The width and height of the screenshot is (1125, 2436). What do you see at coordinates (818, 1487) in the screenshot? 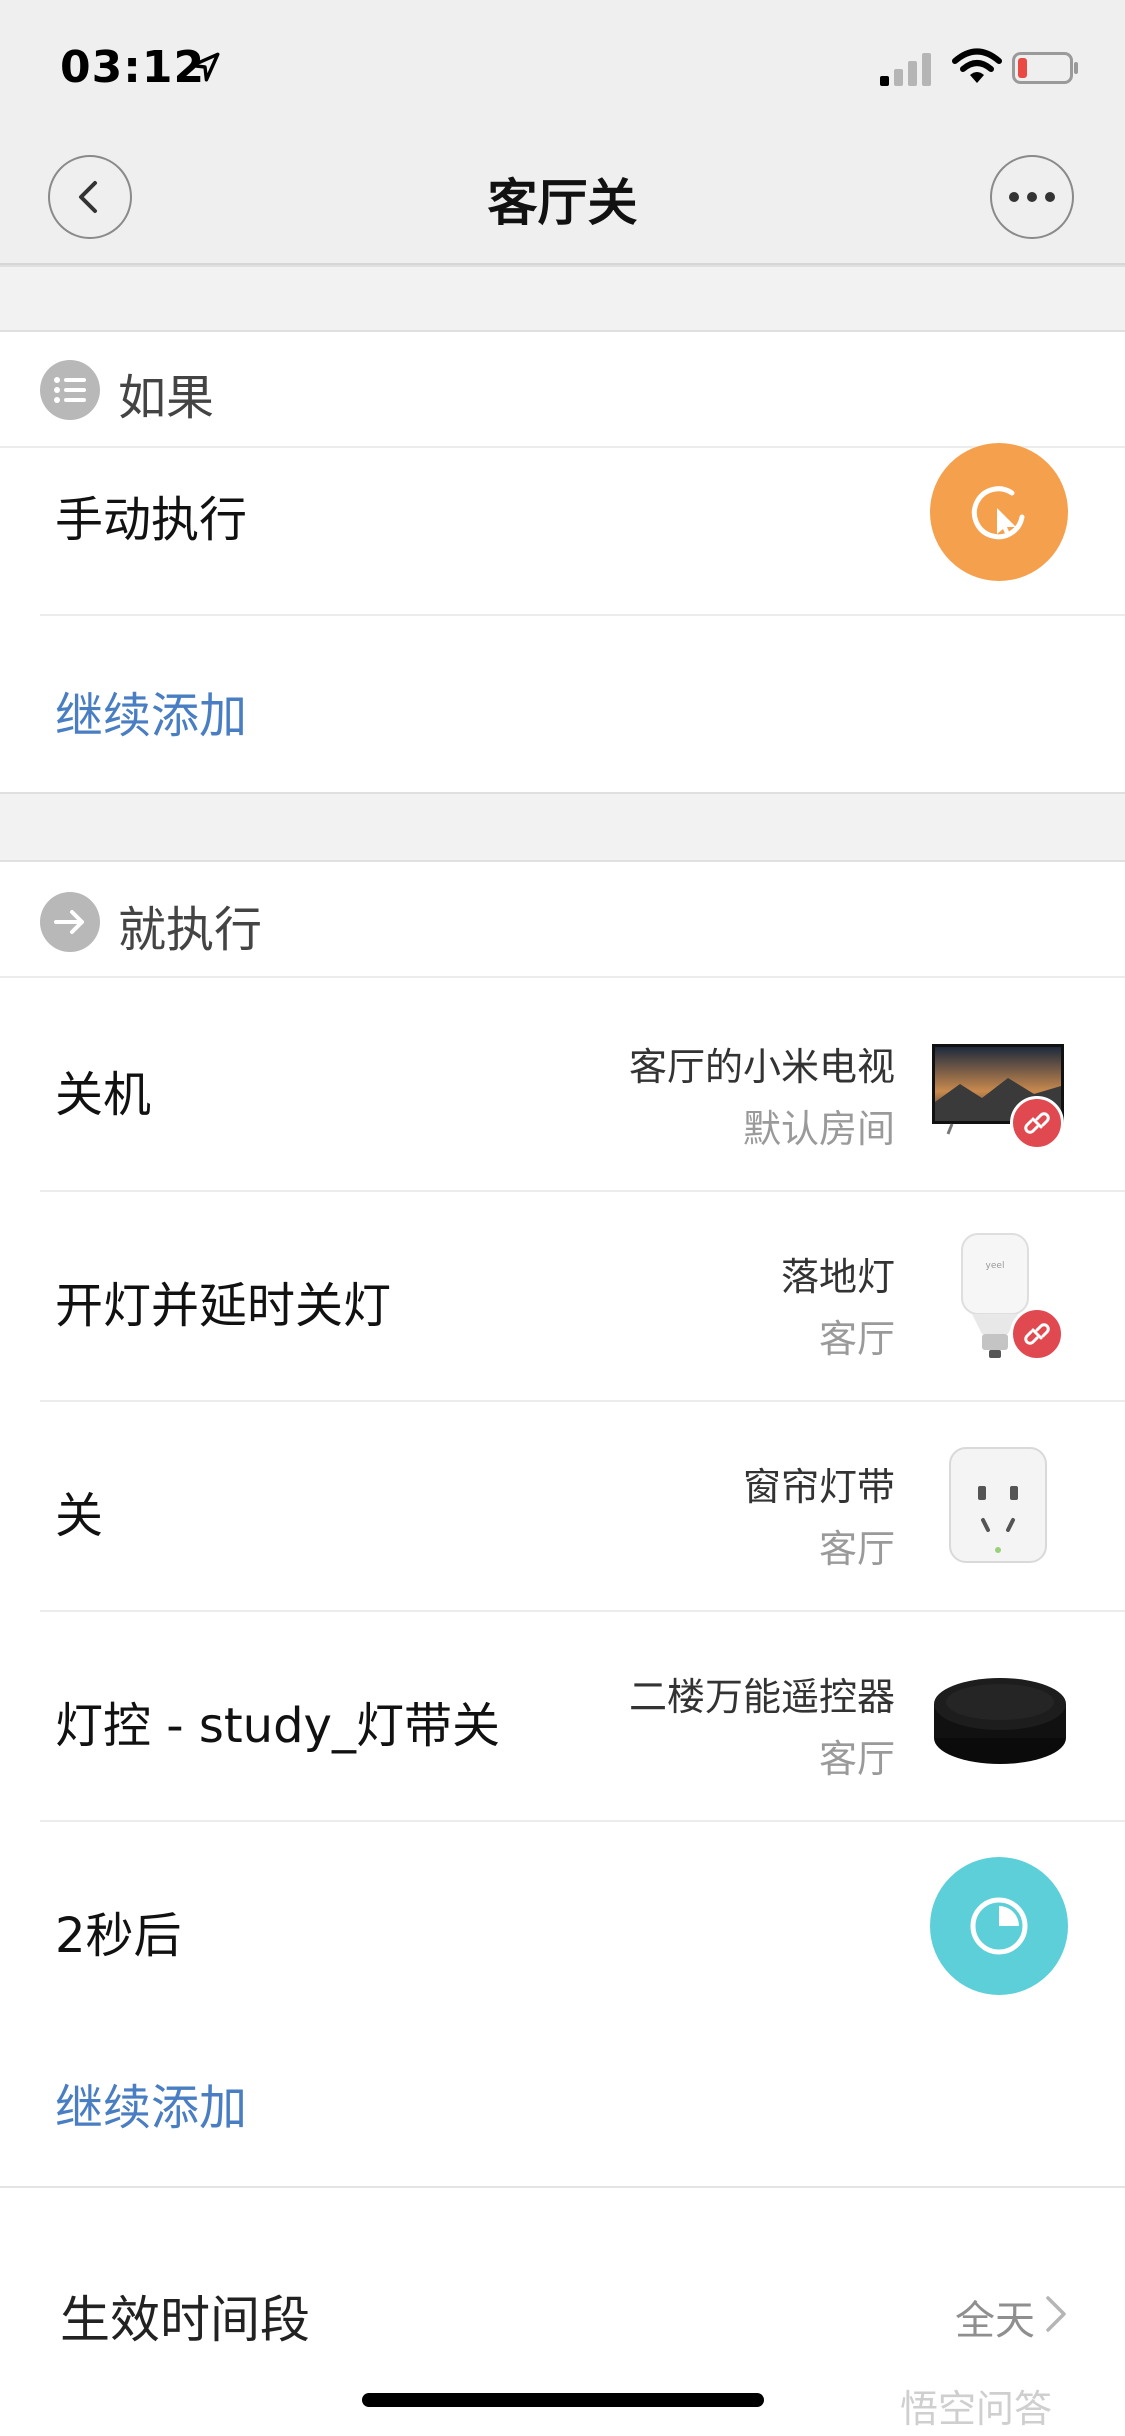
I see `device-name: 窗帘灯带` at bounding box center [818, 1487].